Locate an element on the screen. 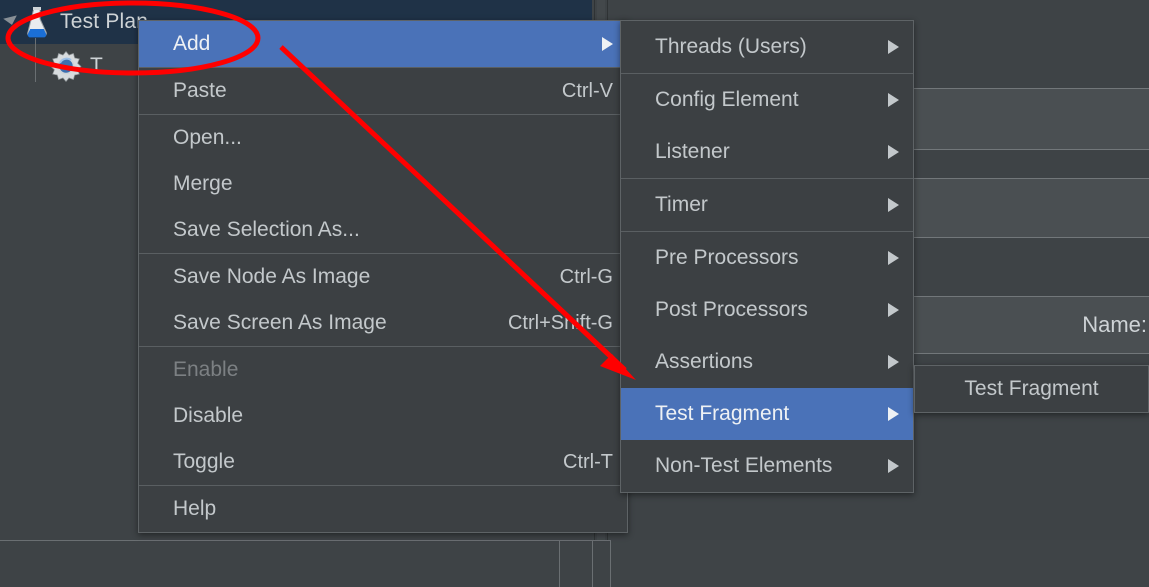  context-menu-item-save-screen-as-image: Save Screen As Image Ctrl+Shift-G is located at coordinates (383, 323).